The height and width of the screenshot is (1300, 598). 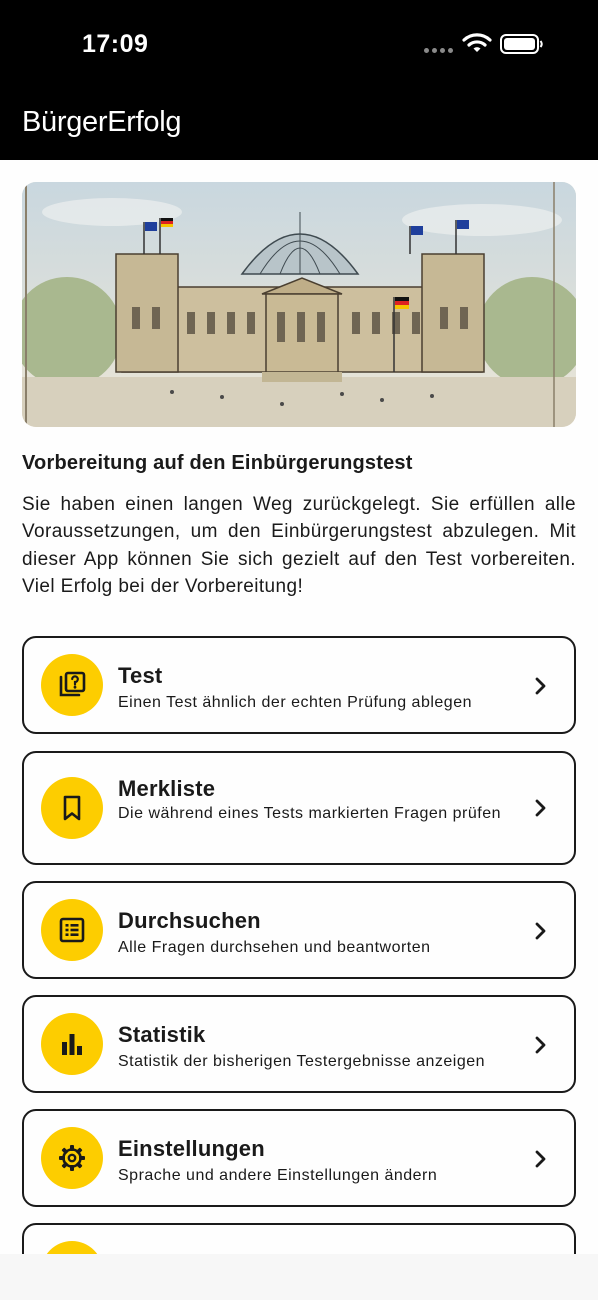 What do you see at coordinates (477, 42) in the screenshot?
I see `wifi-icon` at bounding box center [477, 42].